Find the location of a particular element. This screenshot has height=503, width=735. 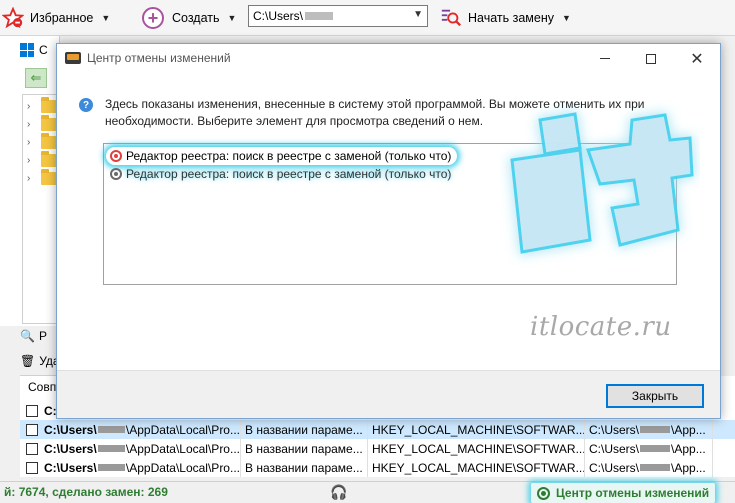

path-combobox: C:\Users\ ▼ is located at coordinates (338, 16).